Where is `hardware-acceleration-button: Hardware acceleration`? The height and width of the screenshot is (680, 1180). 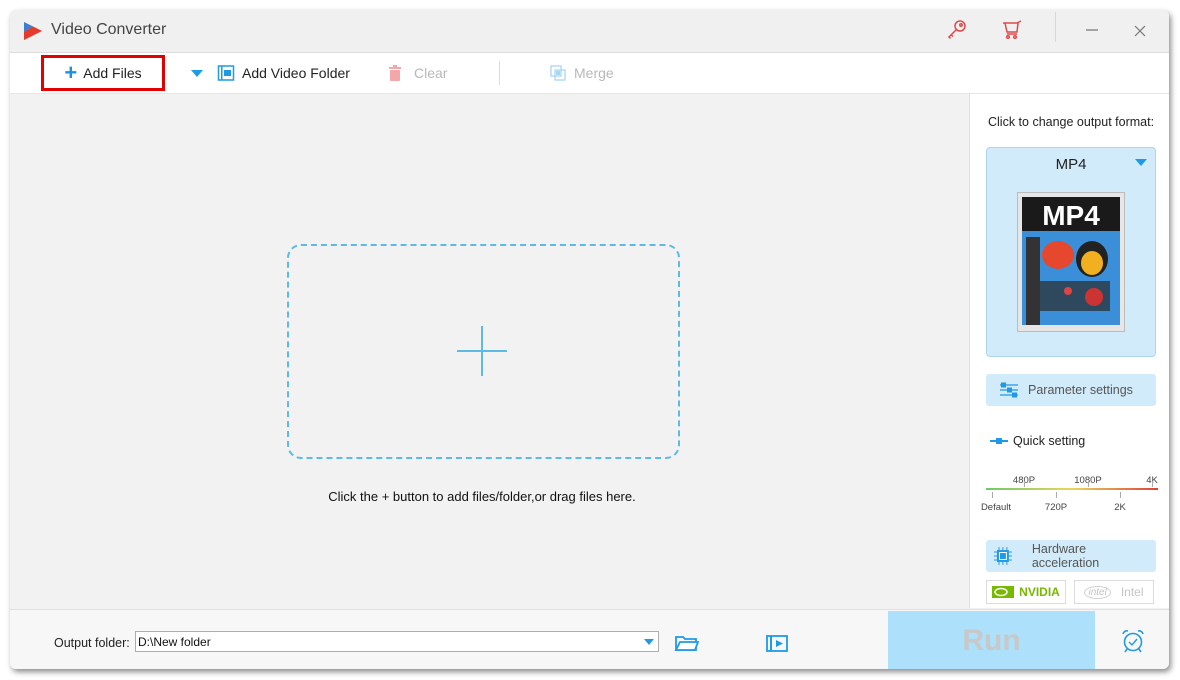 hardware-acceleration-button: Hardware acceleration is located at coordinates (1071, 556).